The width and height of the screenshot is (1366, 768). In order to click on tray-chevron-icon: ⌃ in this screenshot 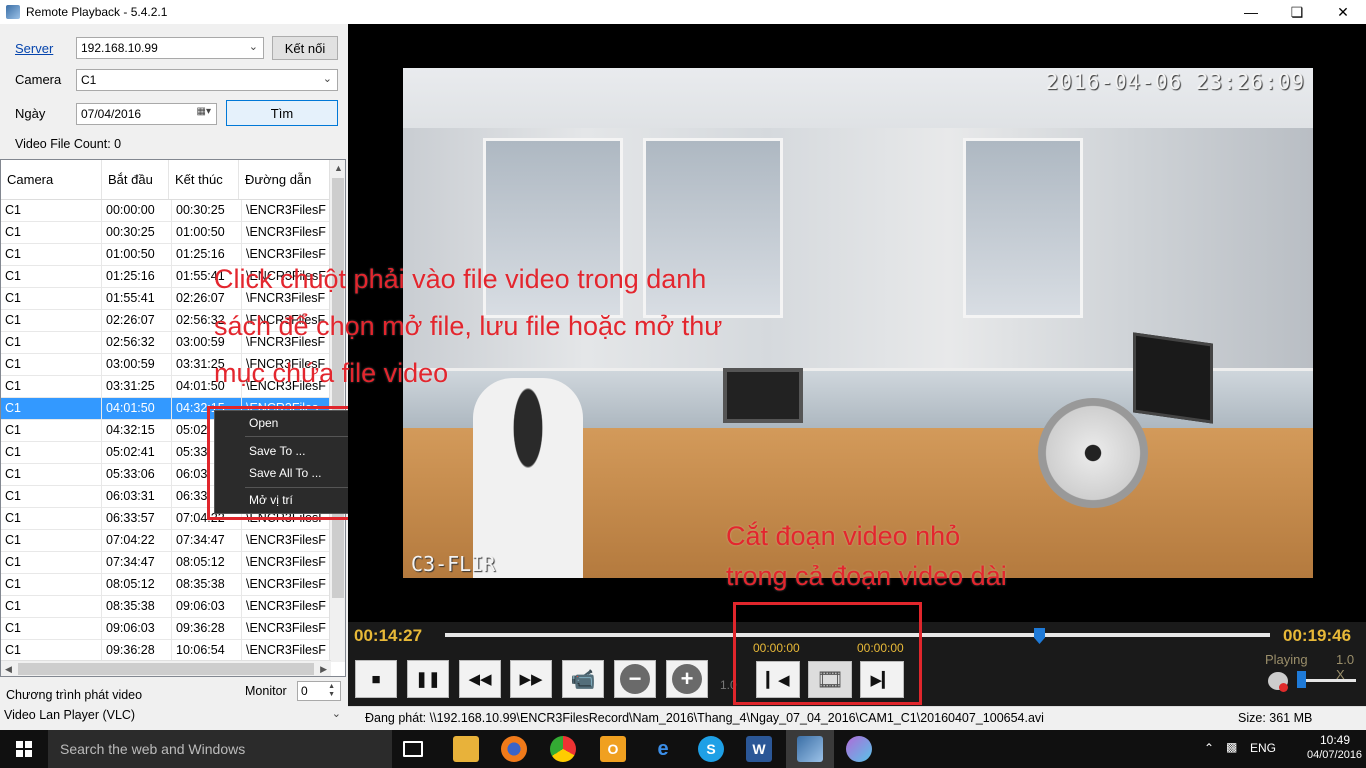, I will do `click(1209, 748)`.